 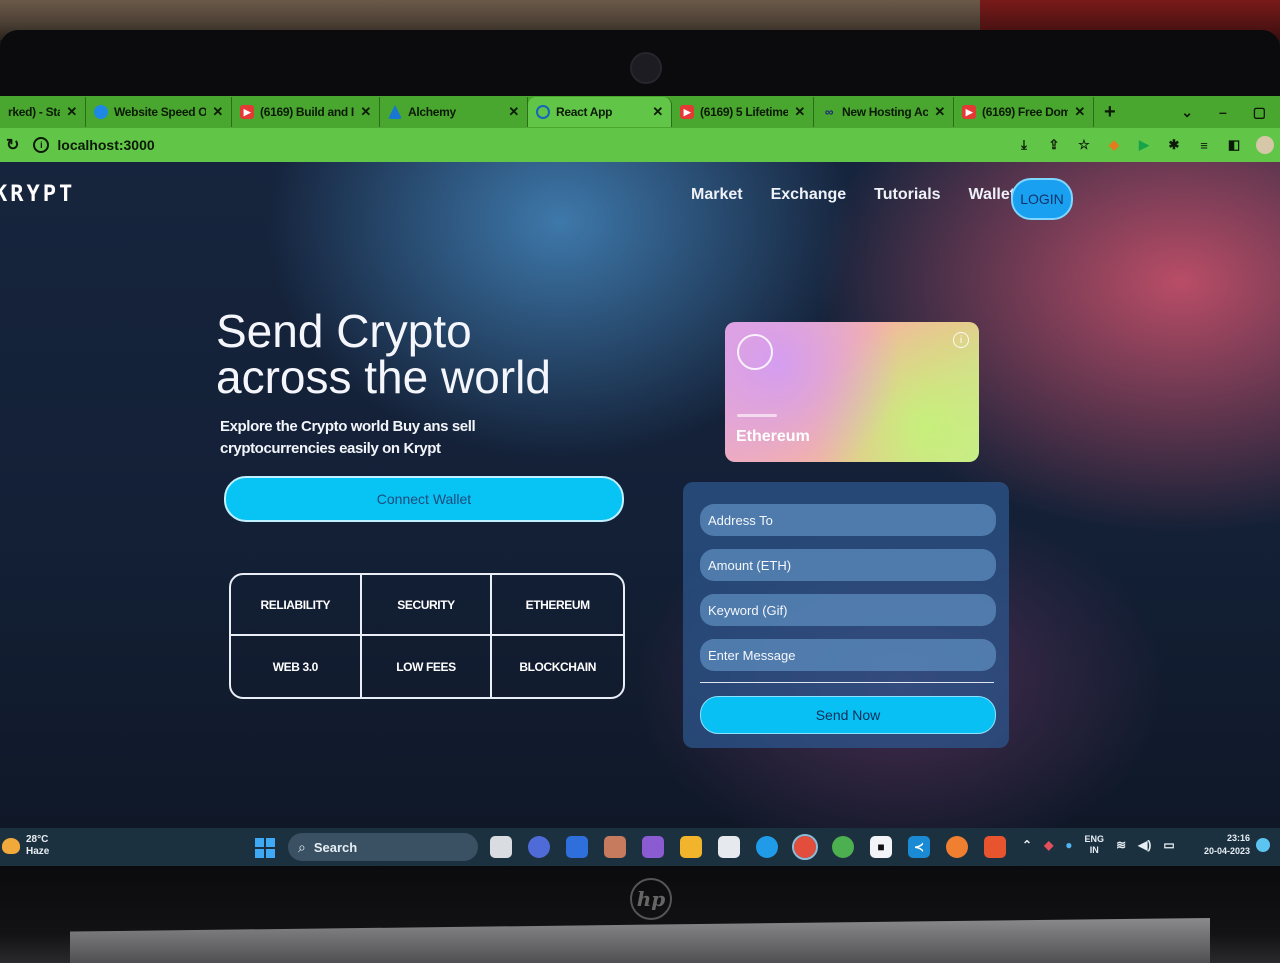 I want to click on nav-market: Market, so click(x=717, y=195).